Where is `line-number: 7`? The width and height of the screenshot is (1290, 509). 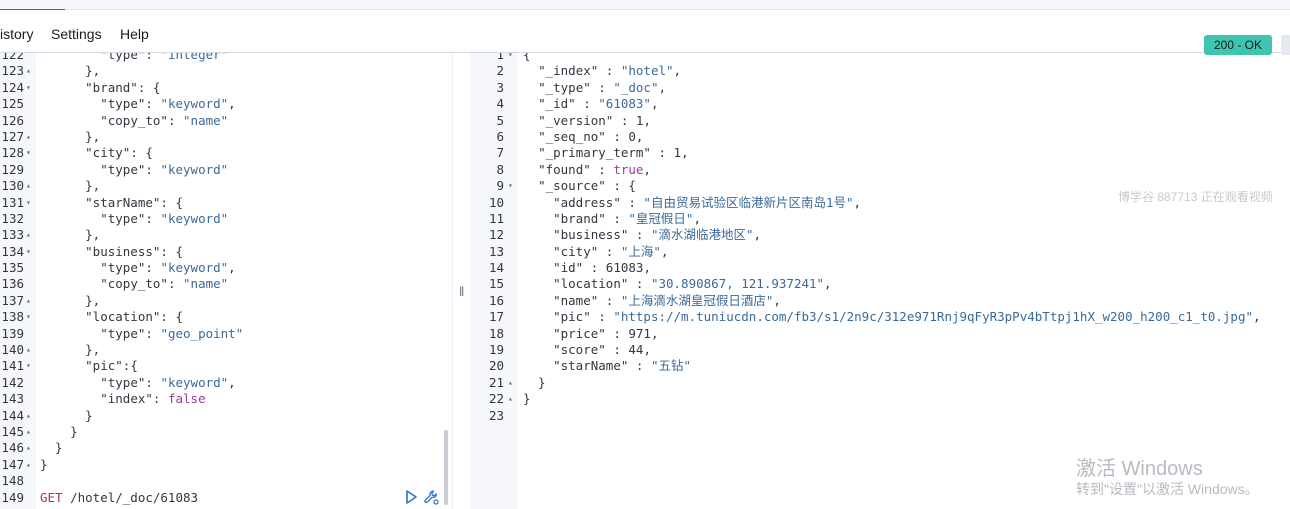 line-number: 7 is located at coordinates (500, 153).